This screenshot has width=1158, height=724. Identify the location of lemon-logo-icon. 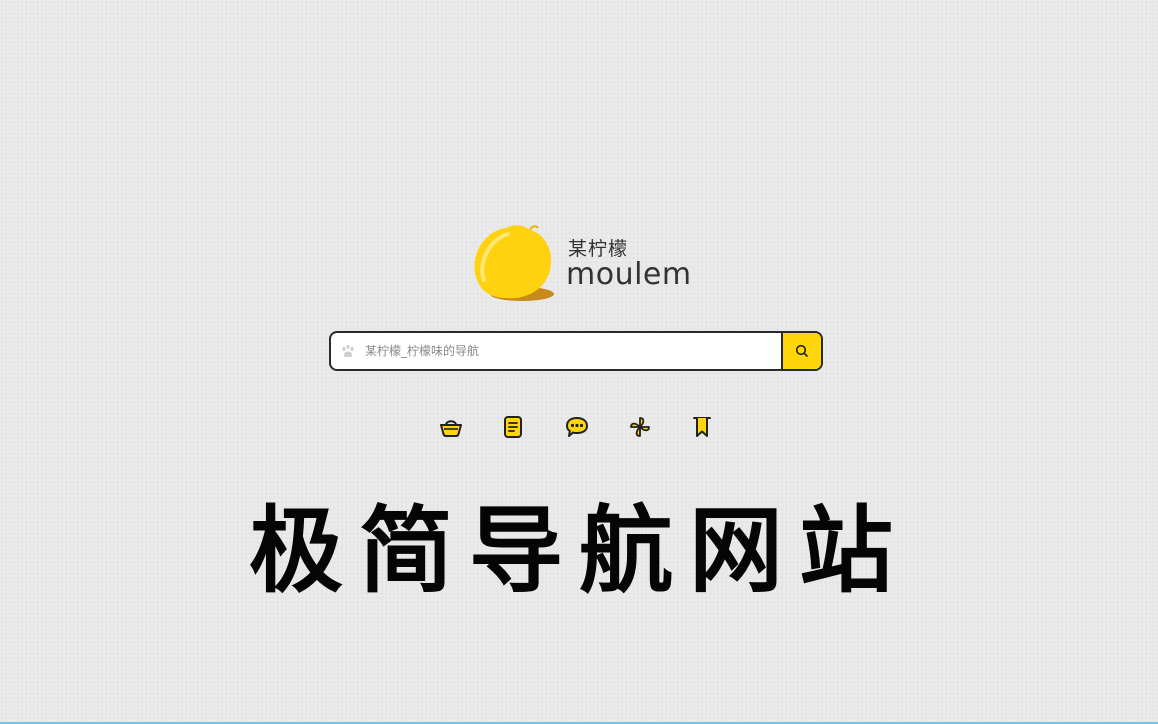
(514, 263).